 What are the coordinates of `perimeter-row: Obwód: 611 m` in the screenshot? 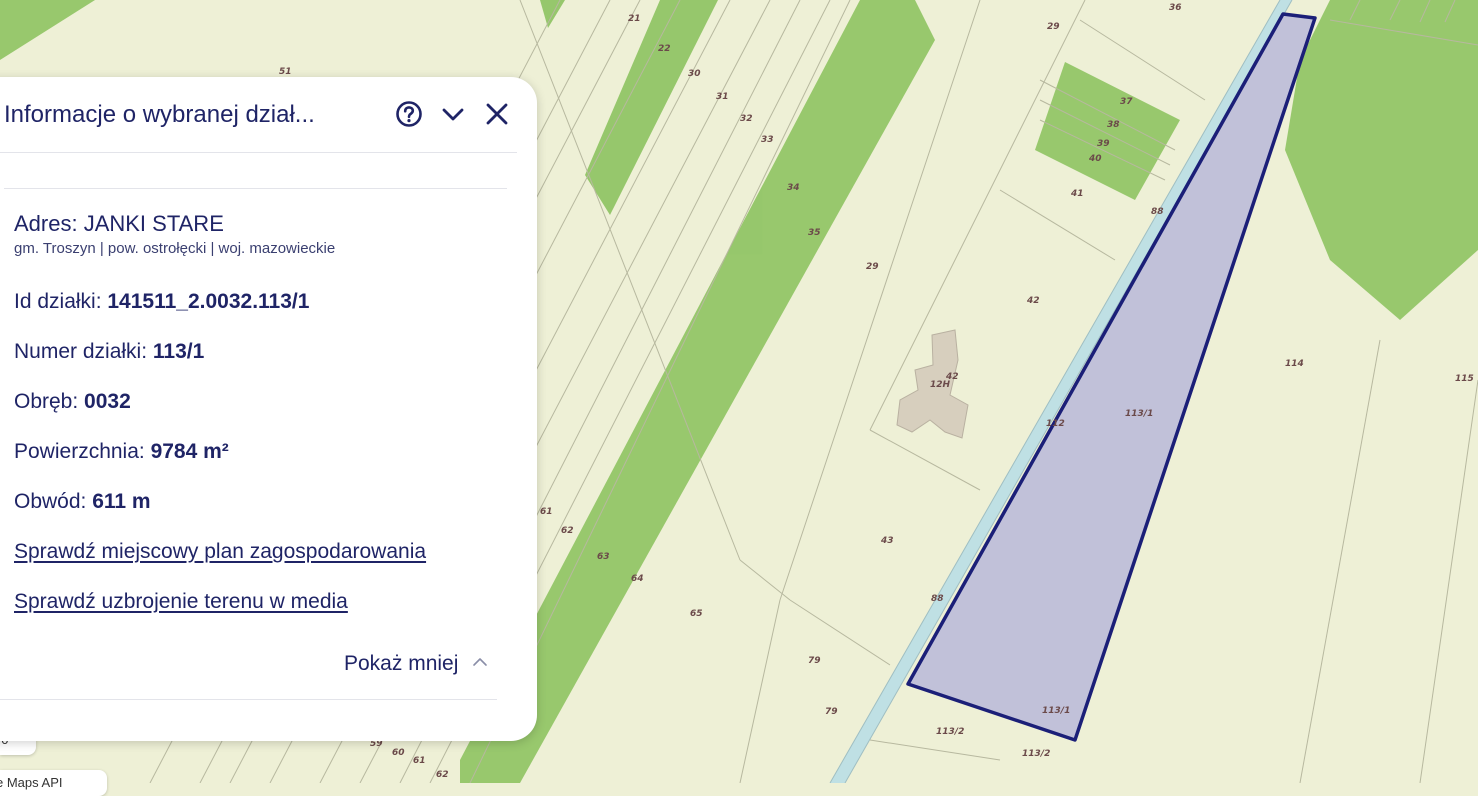 It's located at (82, 502).